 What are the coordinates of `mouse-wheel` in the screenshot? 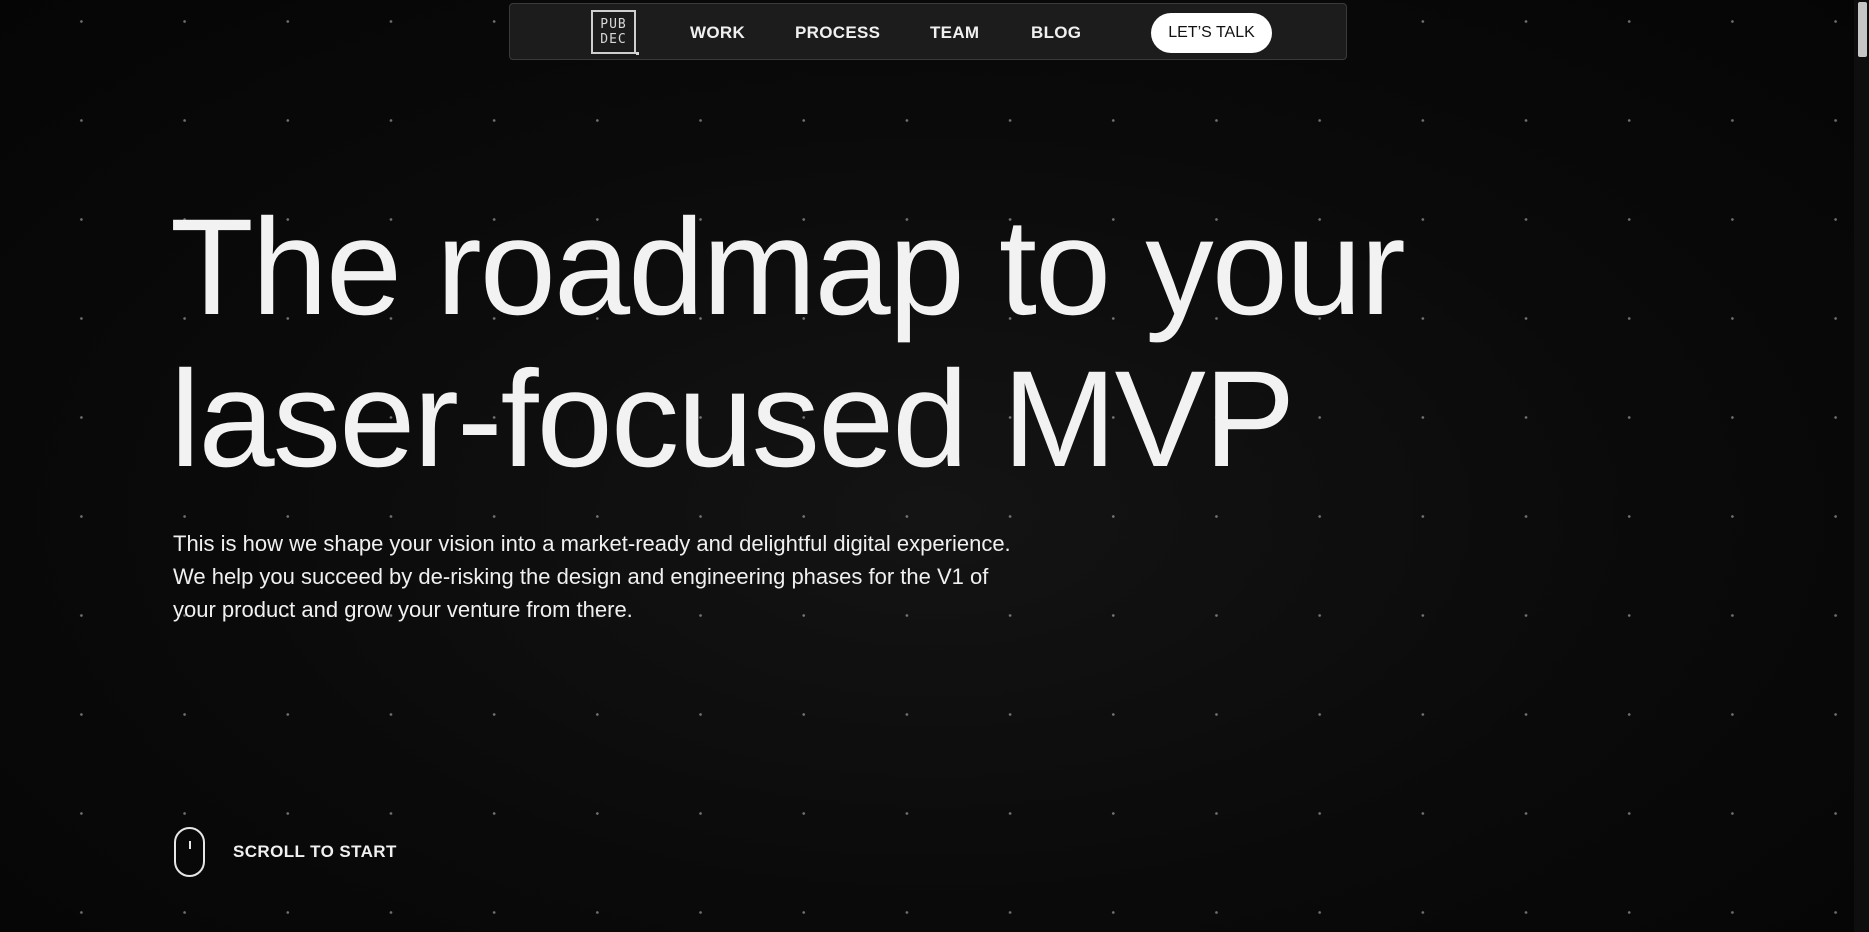 It's located at (189, 845).